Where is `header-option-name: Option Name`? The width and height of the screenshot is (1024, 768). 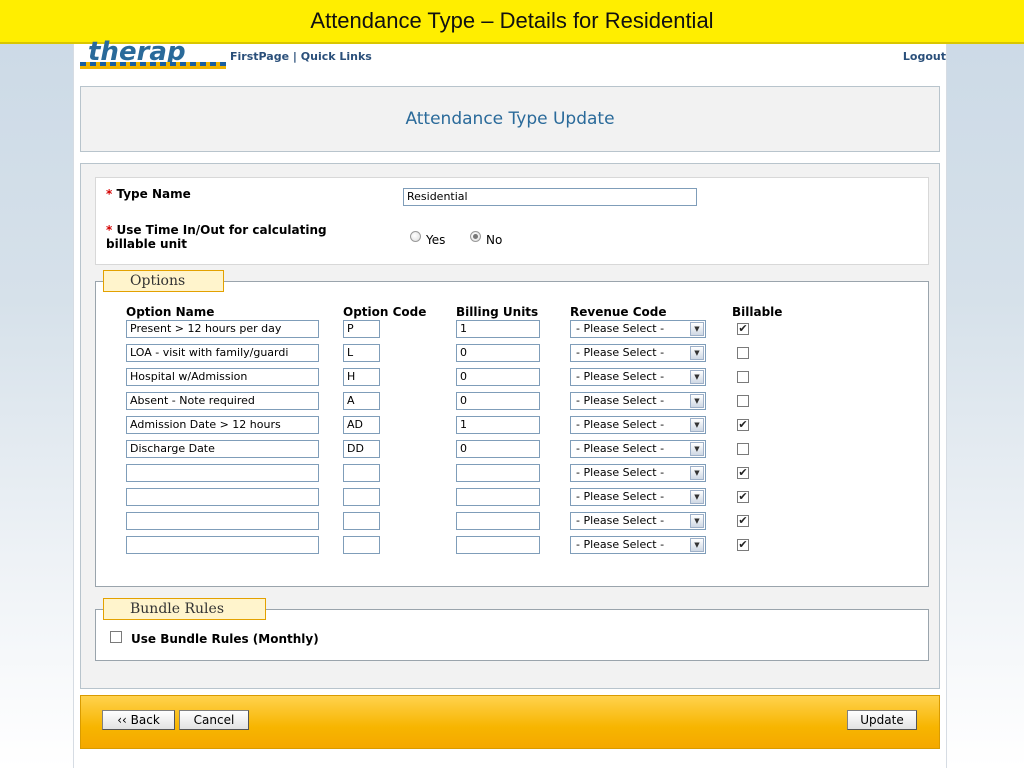
header-option-name: Option Name is located at coordinates (170, 312).